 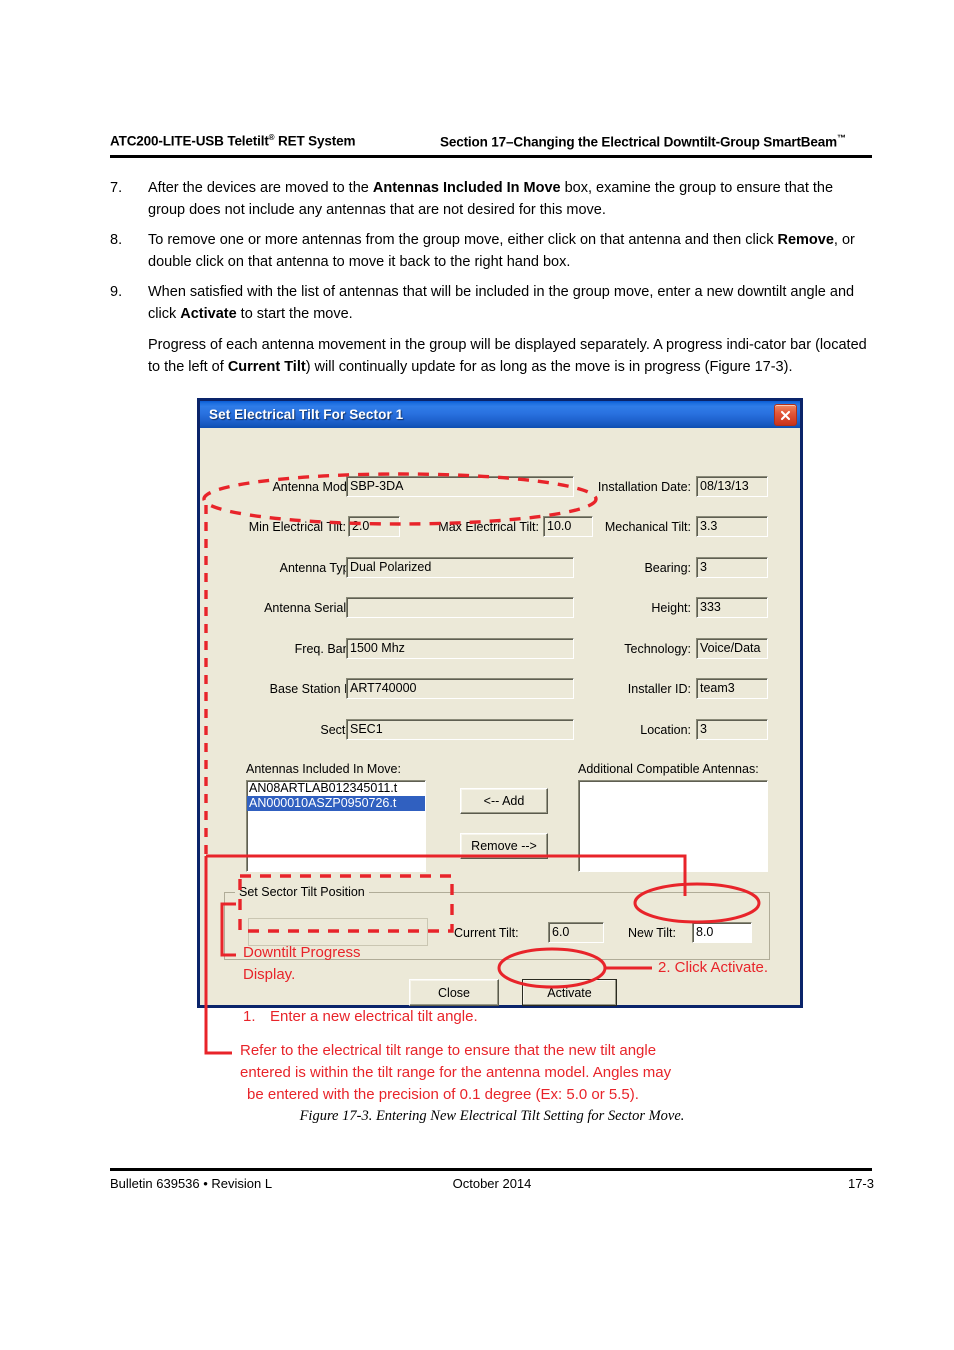 What do you see at coordinates (504, 846) in the screenshot?
I see `remove-button: Remove -->` at bounding box center [504, 846].